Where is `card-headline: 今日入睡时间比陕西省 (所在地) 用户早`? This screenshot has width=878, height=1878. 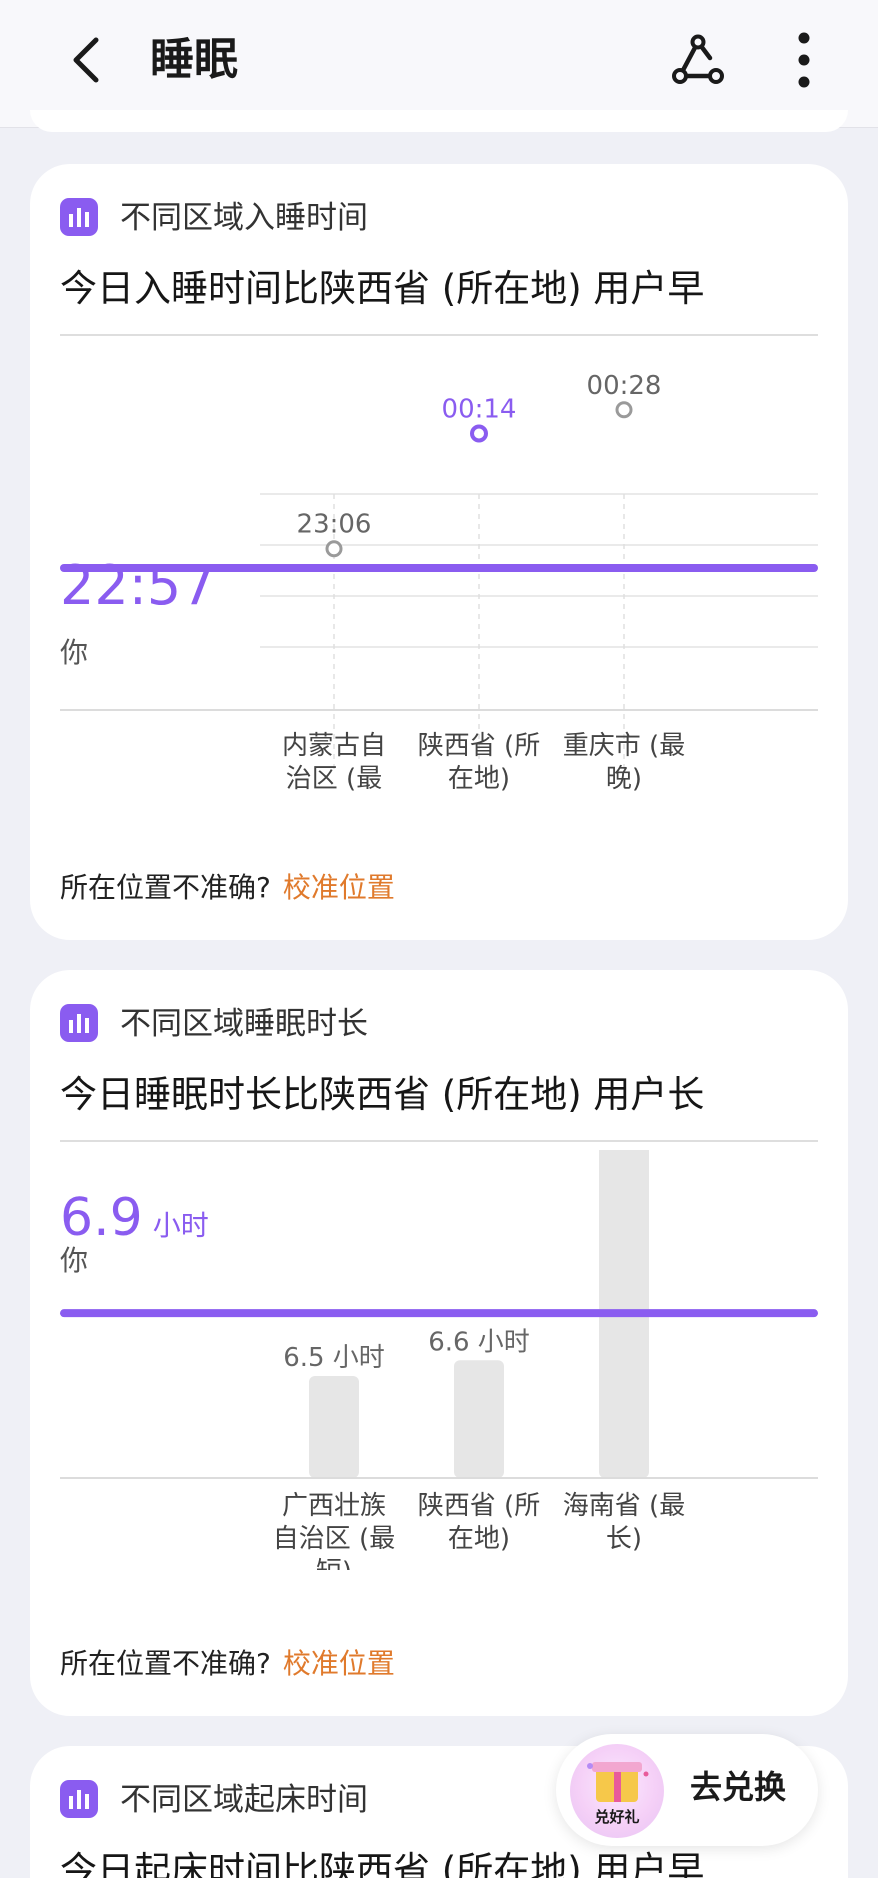
card-headline: 今日入睡时间比陕西省 (所在地) 用户早 is located at coordinates (382, 288).